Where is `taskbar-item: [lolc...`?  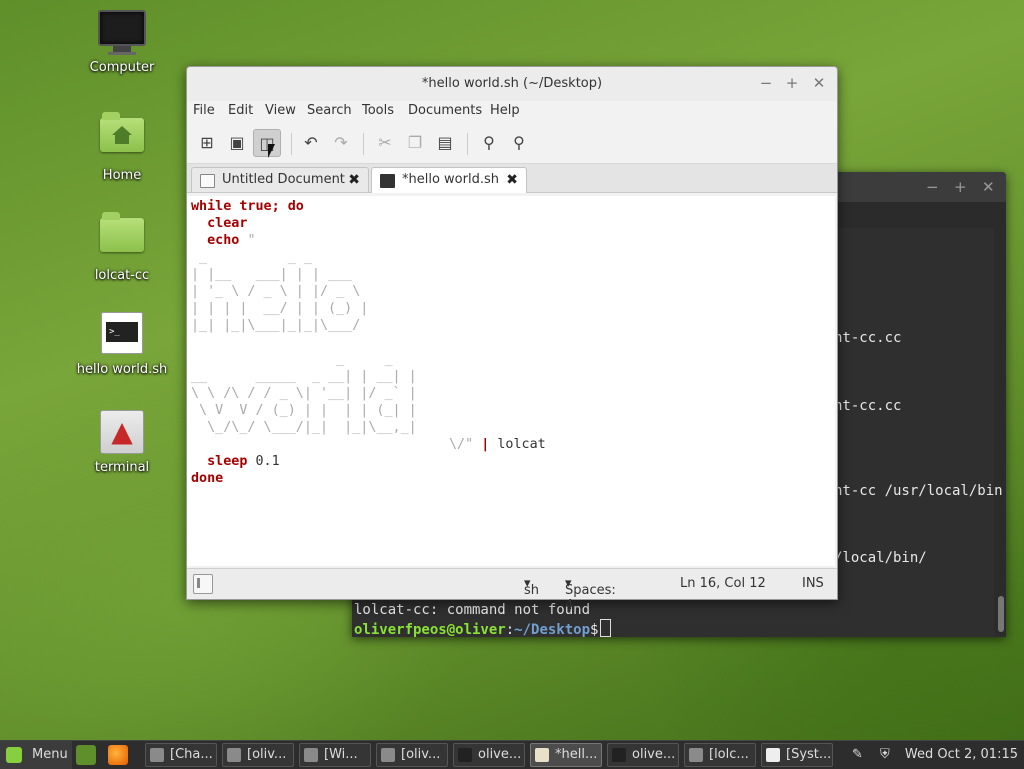 taskbar-item: [lolc... is located at coordinates (720, 755).